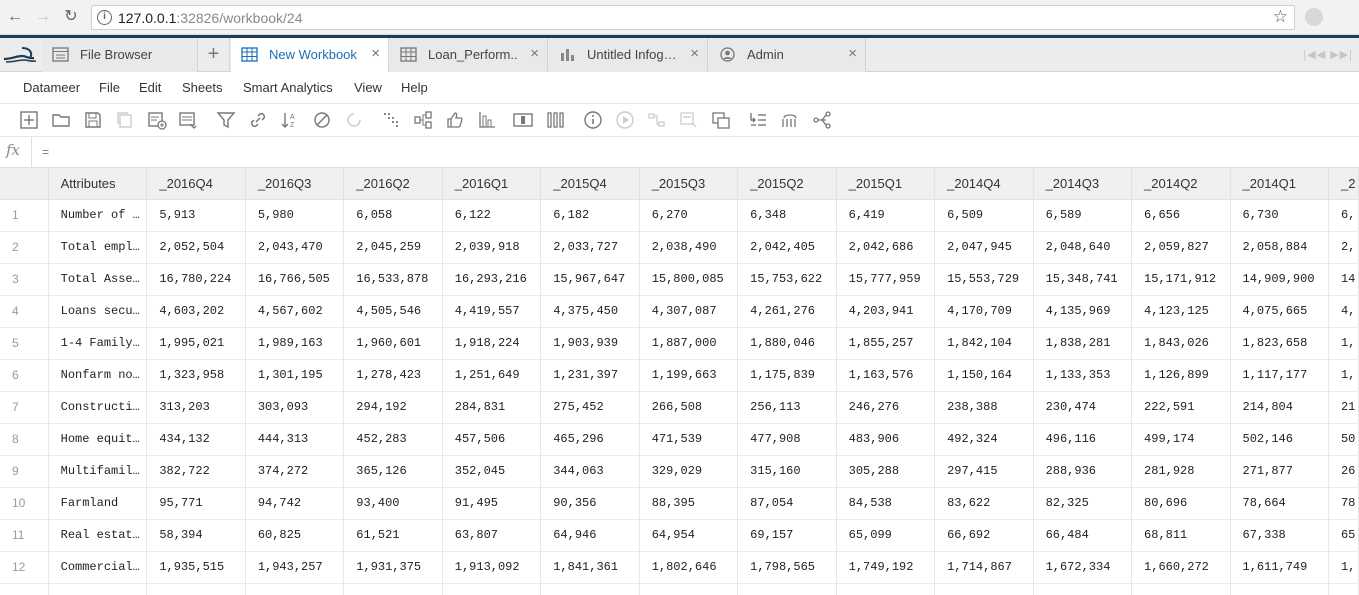 The height and width of the screenshot is (595, 1359). I want to click on data-cell: 1,995,021, so click(196, 343).